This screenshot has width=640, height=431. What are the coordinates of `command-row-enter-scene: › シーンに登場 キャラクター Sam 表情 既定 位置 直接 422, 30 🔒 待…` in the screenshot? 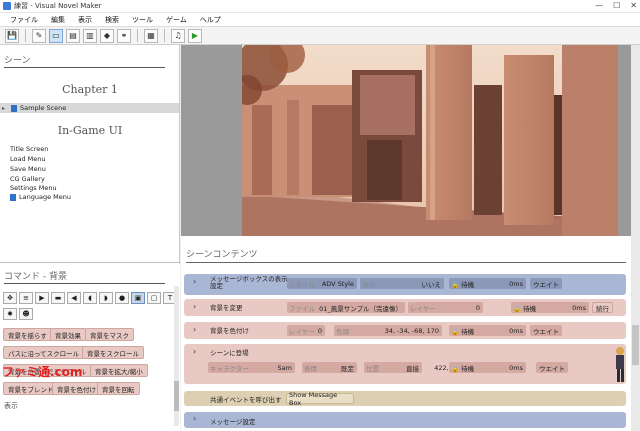 It's located at (405, 364).